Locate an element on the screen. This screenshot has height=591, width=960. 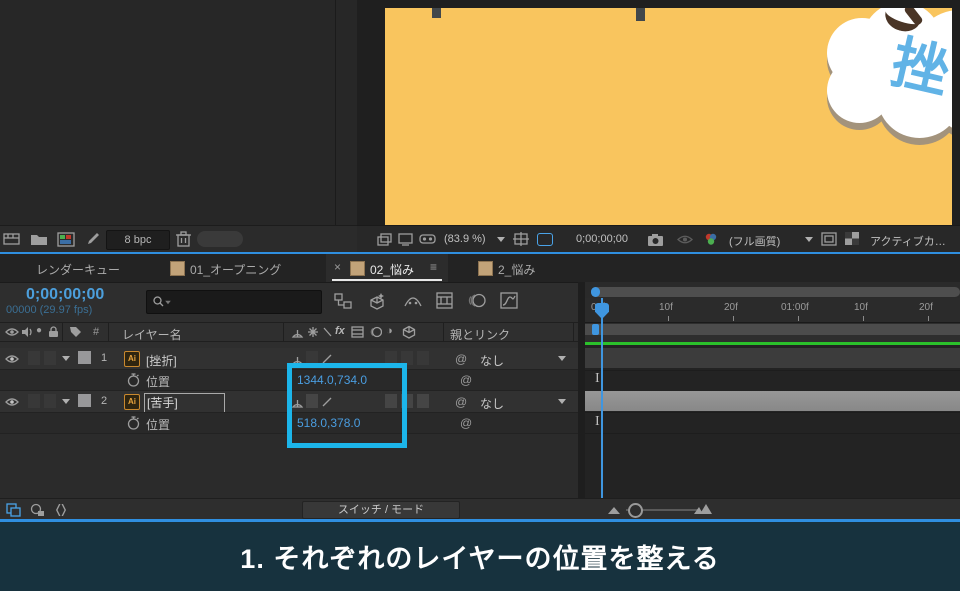
tab-render-queue: レンダーキュー is located at coordinates (78, 269).